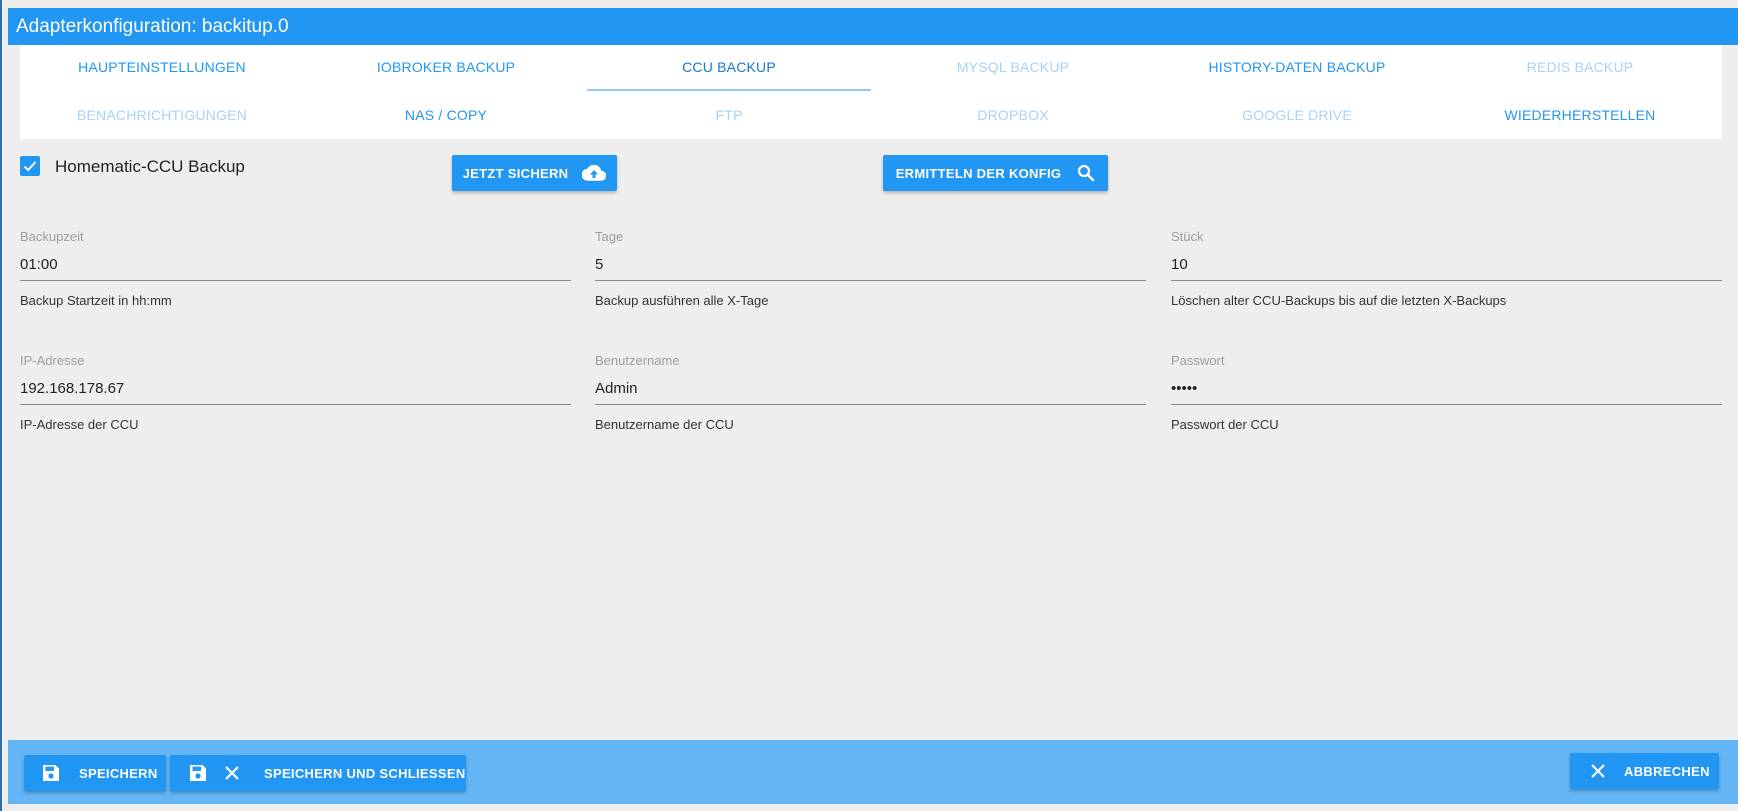 This screenshot has width=1738, height=811. What do you see at coordinates (609, 236) in the screenshot?
I see `tage-label: Tage` at bounding box center [609, 236].